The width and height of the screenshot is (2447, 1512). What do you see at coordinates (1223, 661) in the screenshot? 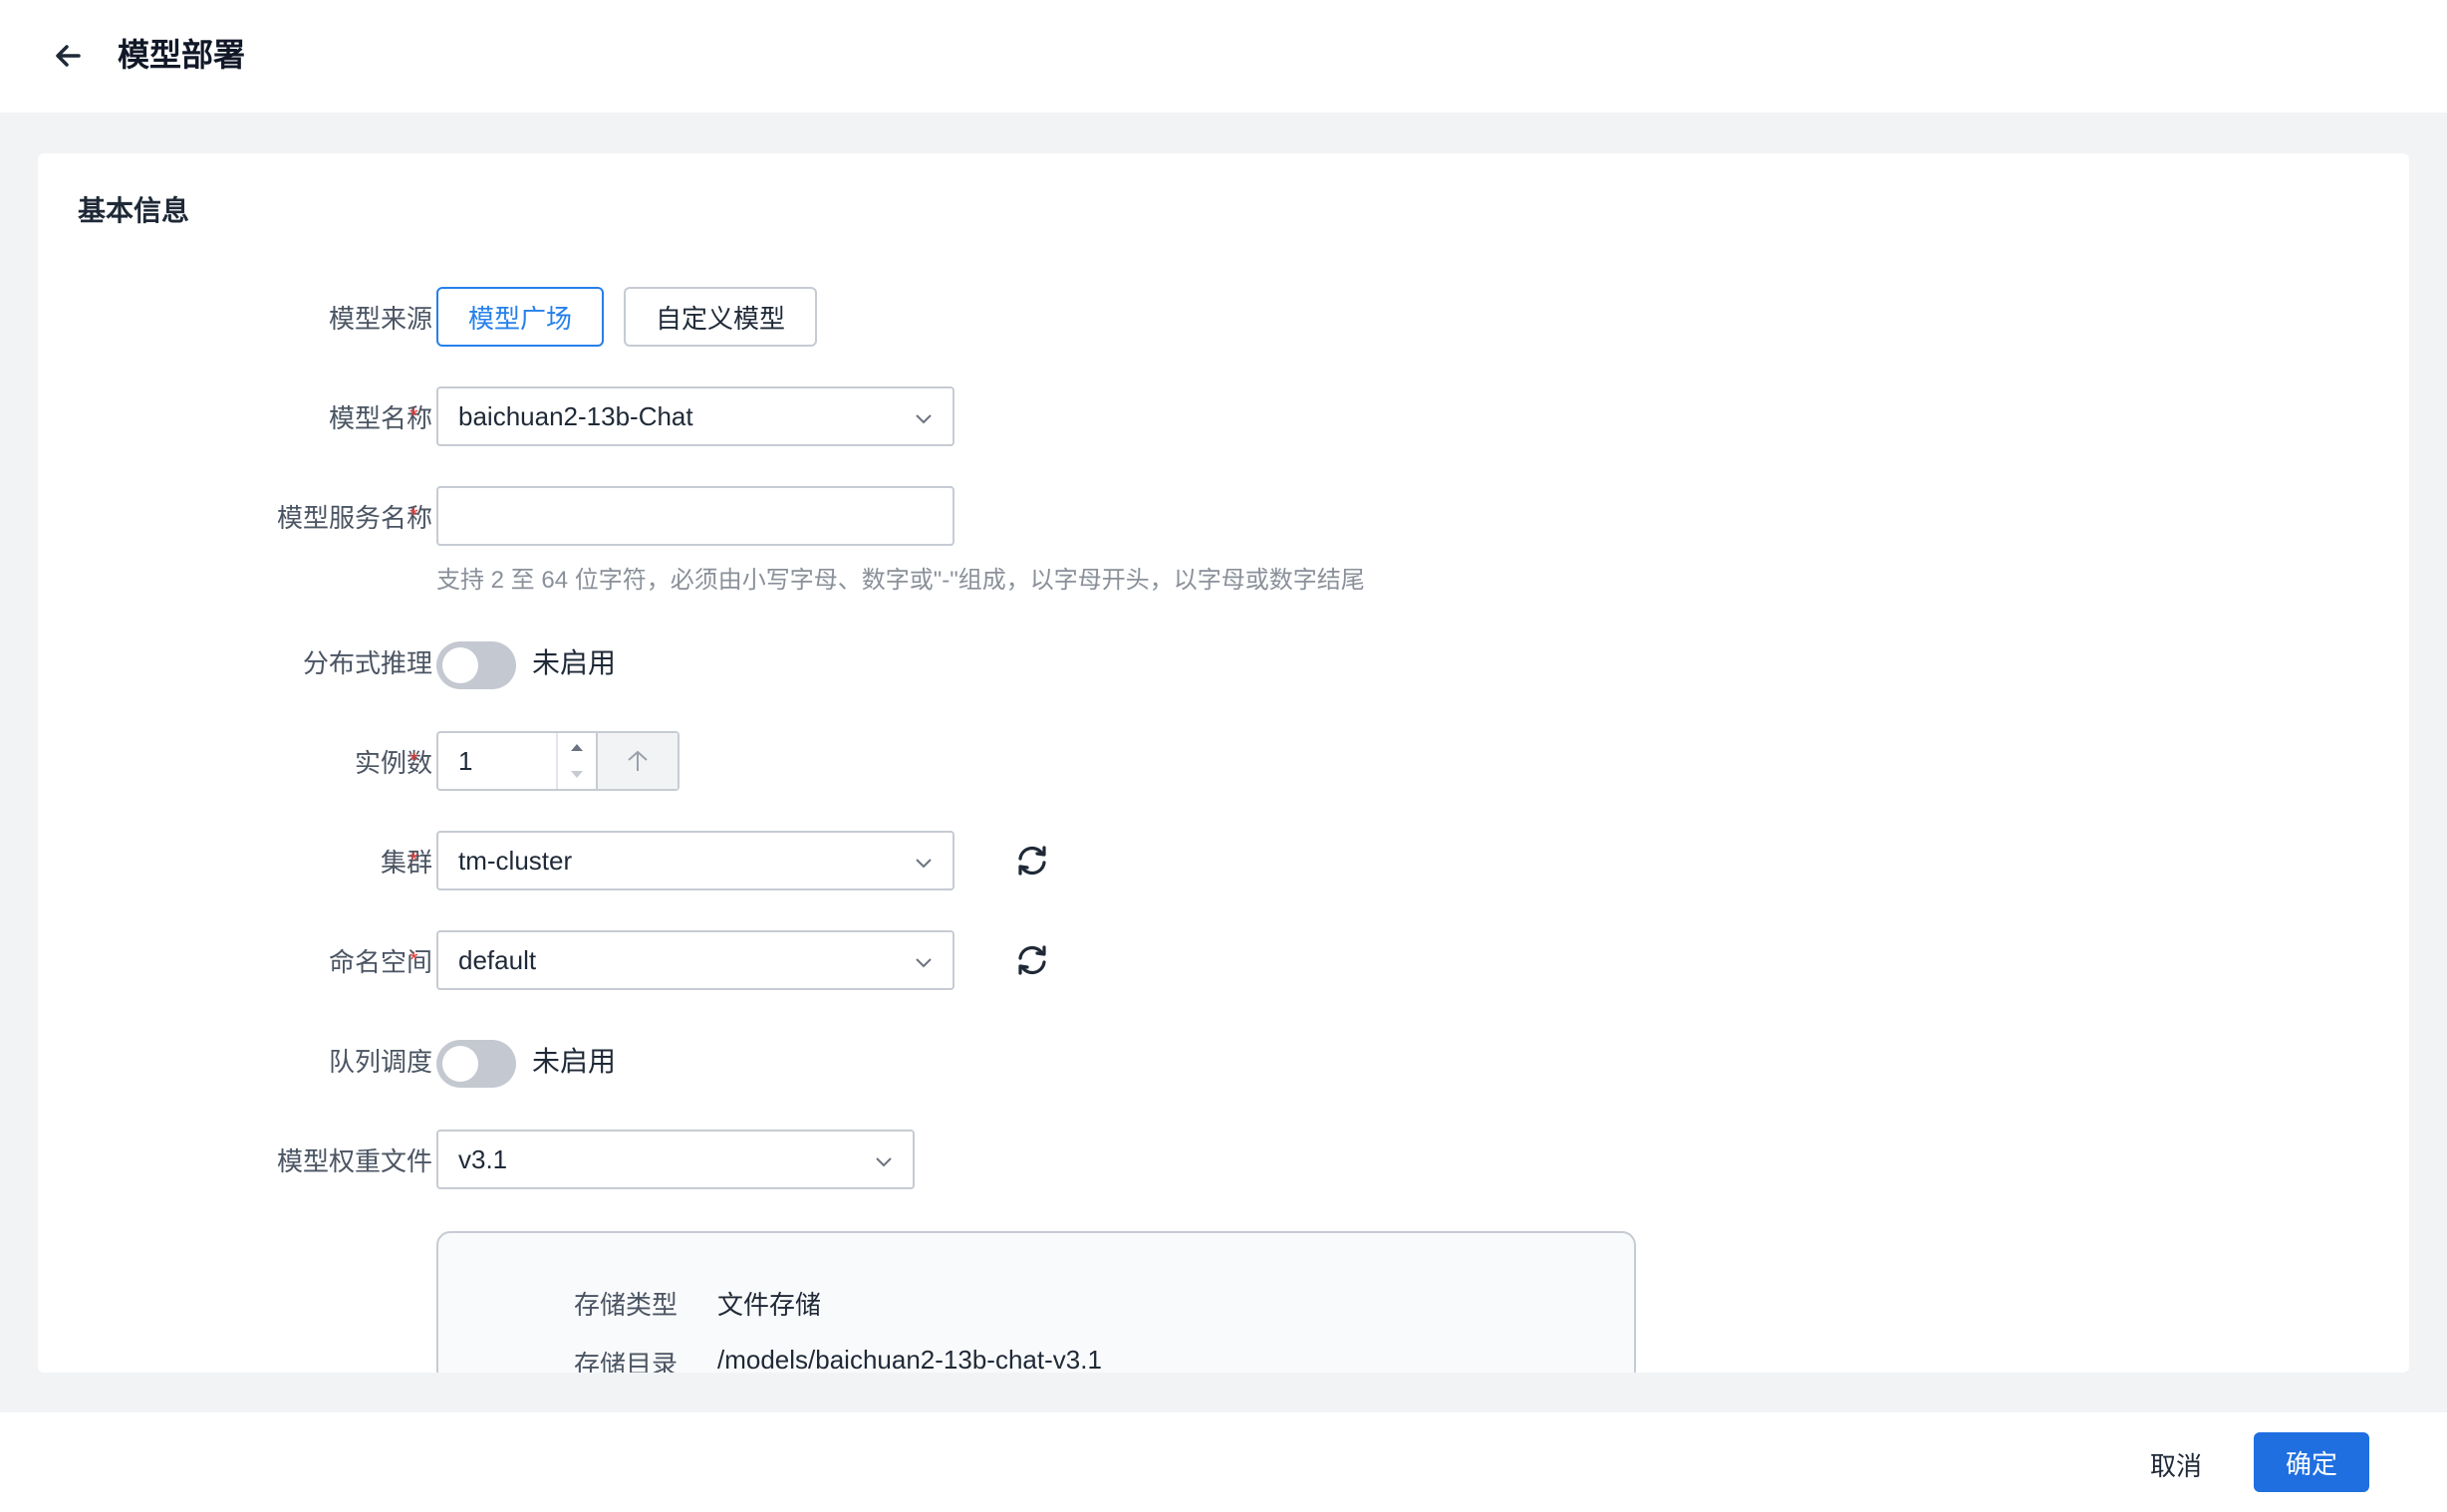
I see `distributed-inference-row: 分布式推理 未启用` at bounding box center [1223, 661].